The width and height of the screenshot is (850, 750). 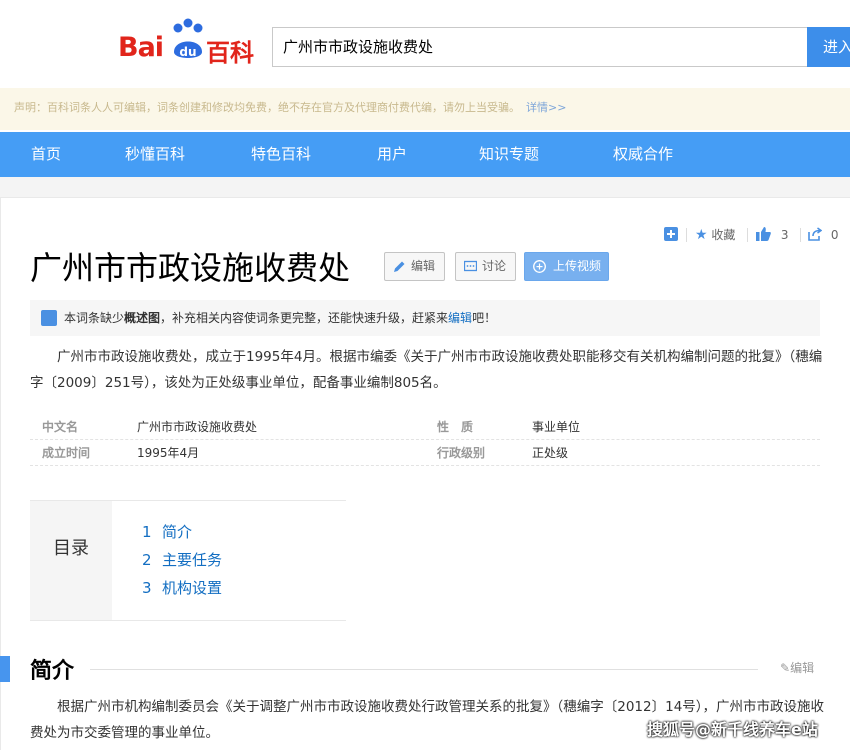 I want to click on section-divider, so click(x=424, y=669).